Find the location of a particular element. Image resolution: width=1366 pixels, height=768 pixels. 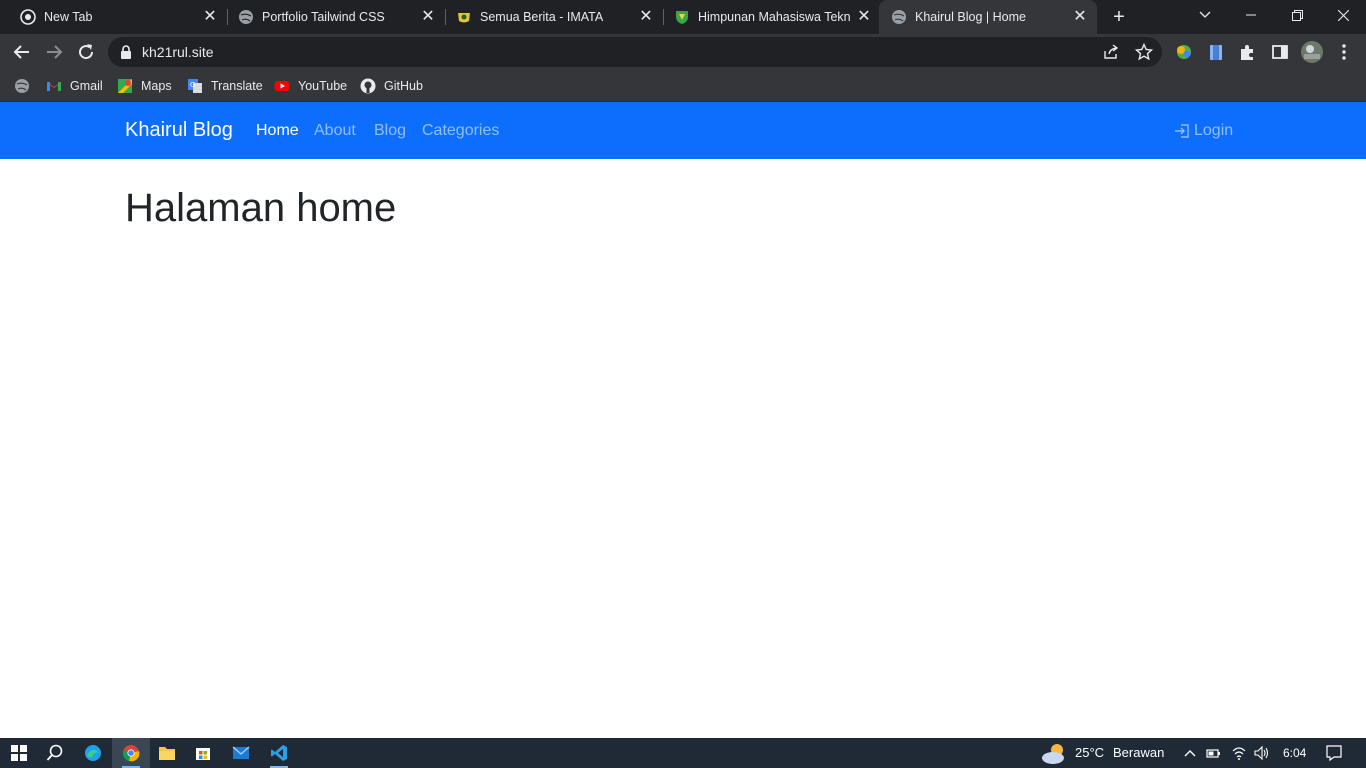

translate-icon: G is located at coordinates (195, 86).